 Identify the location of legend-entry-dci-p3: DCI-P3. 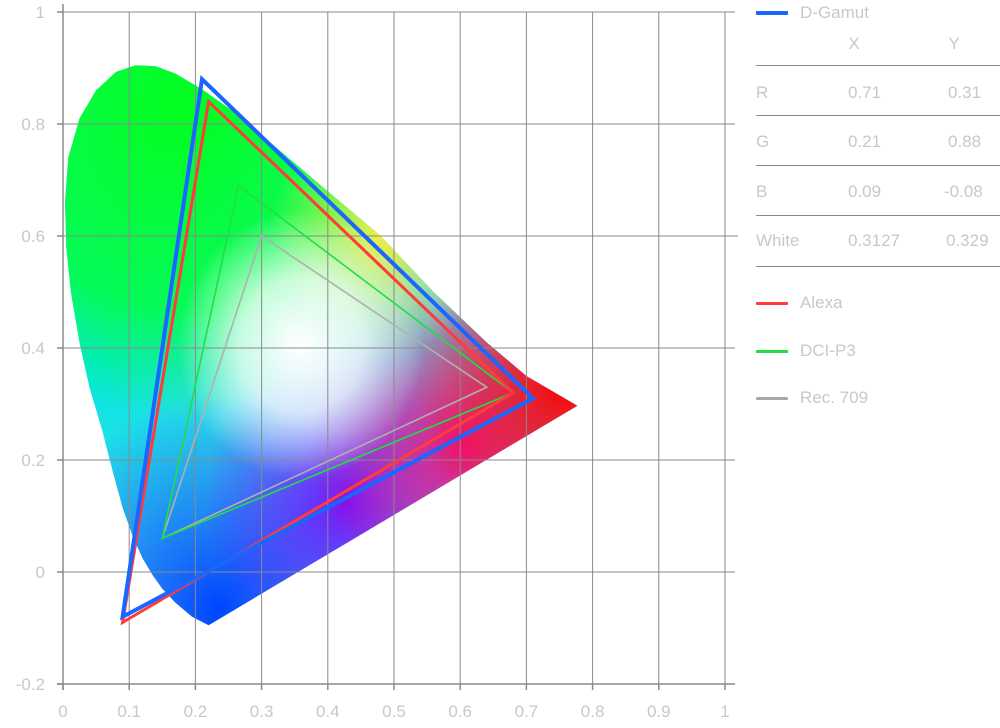
(806, 351).